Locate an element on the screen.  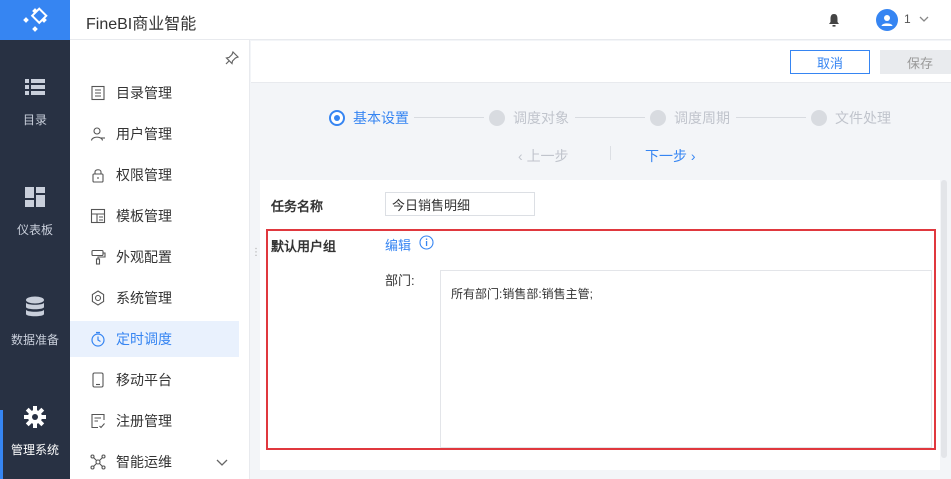
menu-item-permissions: 权限管理 is located at coordinates (154, 175).